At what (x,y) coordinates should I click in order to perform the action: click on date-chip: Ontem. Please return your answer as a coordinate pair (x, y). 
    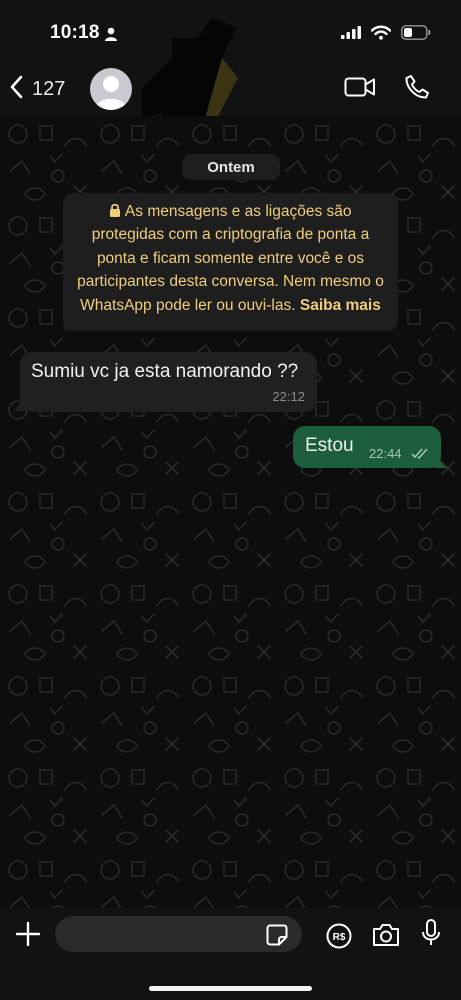
    Looking at the image, I should click on (231, 167).